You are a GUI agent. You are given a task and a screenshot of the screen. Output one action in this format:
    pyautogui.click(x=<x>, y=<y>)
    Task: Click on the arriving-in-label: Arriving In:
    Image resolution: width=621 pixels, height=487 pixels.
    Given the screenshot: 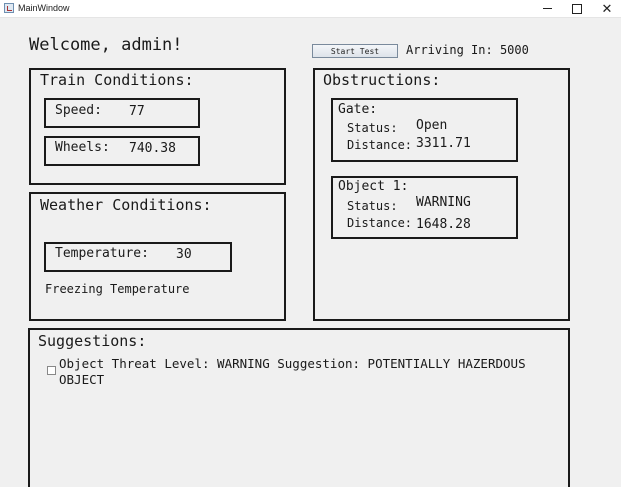 What is the action you would take?
    pyautogui.click(x=449, y=50)
    